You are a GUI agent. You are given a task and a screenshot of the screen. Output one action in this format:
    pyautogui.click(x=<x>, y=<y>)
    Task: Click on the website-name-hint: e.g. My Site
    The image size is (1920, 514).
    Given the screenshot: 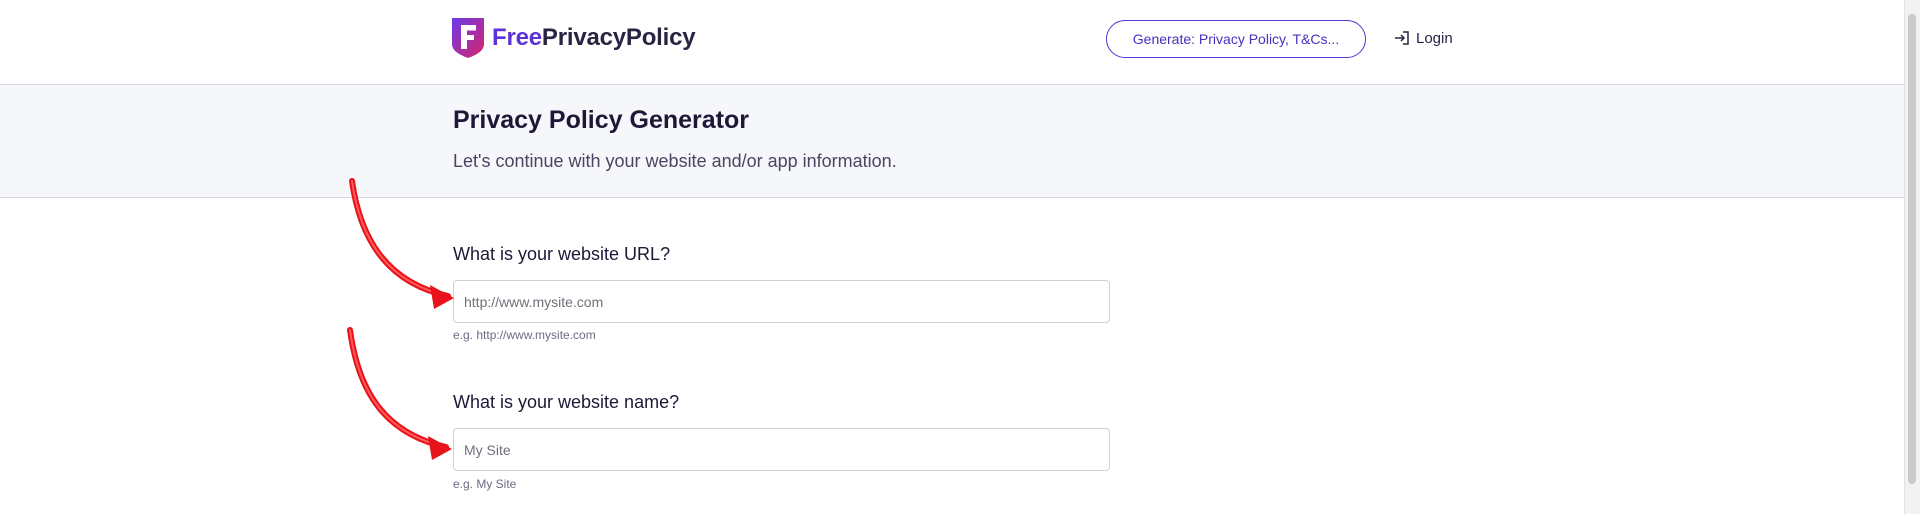 What is the action you would take?
    pyautogui.click(x=485, y=484)
    